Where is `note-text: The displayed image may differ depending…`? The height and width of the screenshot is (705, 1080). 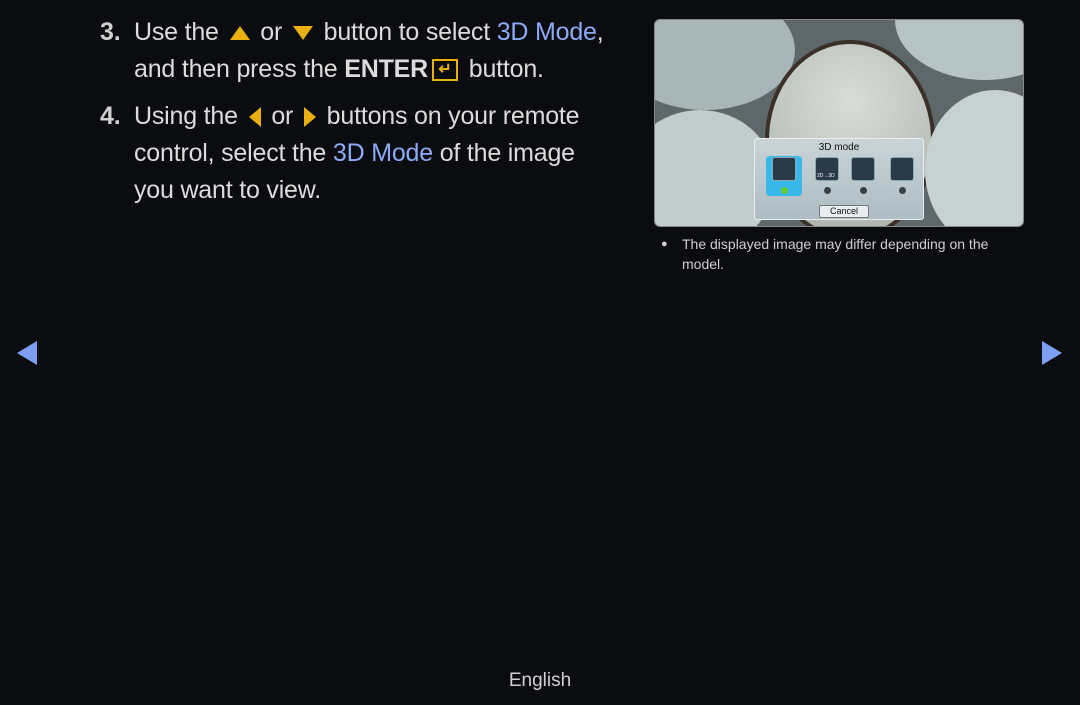
note-text: The displayed image may differ depending… is located at coordinates (835, 254).